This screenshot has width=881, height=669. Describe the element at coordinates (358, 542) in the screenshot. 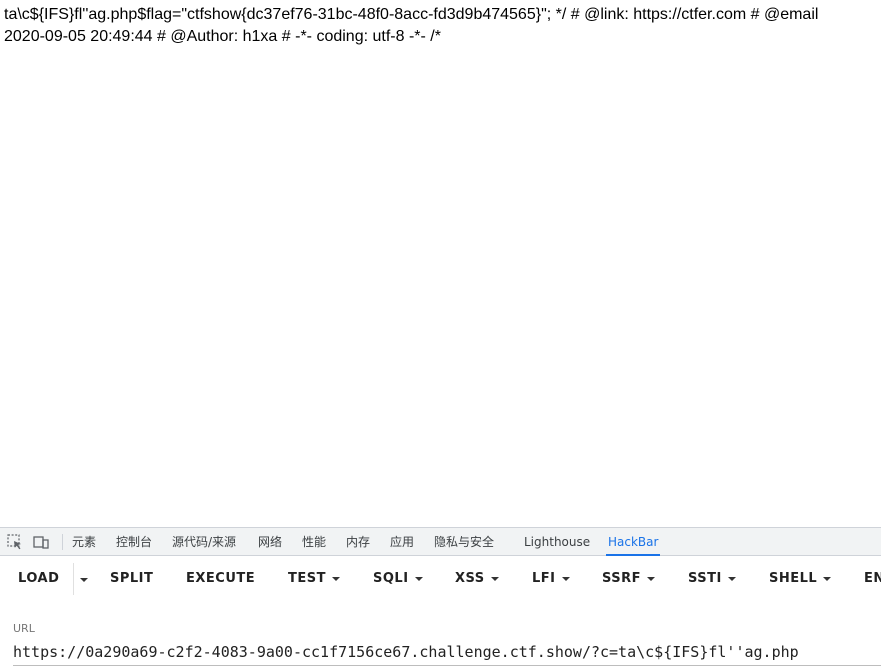

I see `tab-memory: 内存` at that location.